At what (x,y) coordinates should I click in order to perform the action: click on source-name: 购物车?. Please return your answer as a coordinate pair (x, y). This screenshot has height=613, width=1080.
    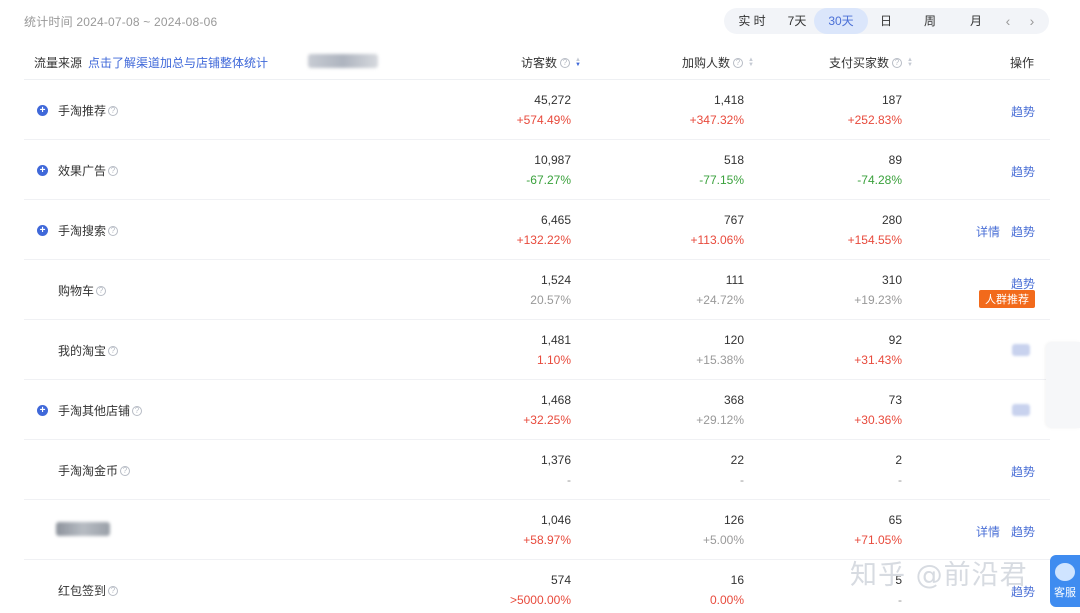
    Looking at the image, I should click on (82, 290).